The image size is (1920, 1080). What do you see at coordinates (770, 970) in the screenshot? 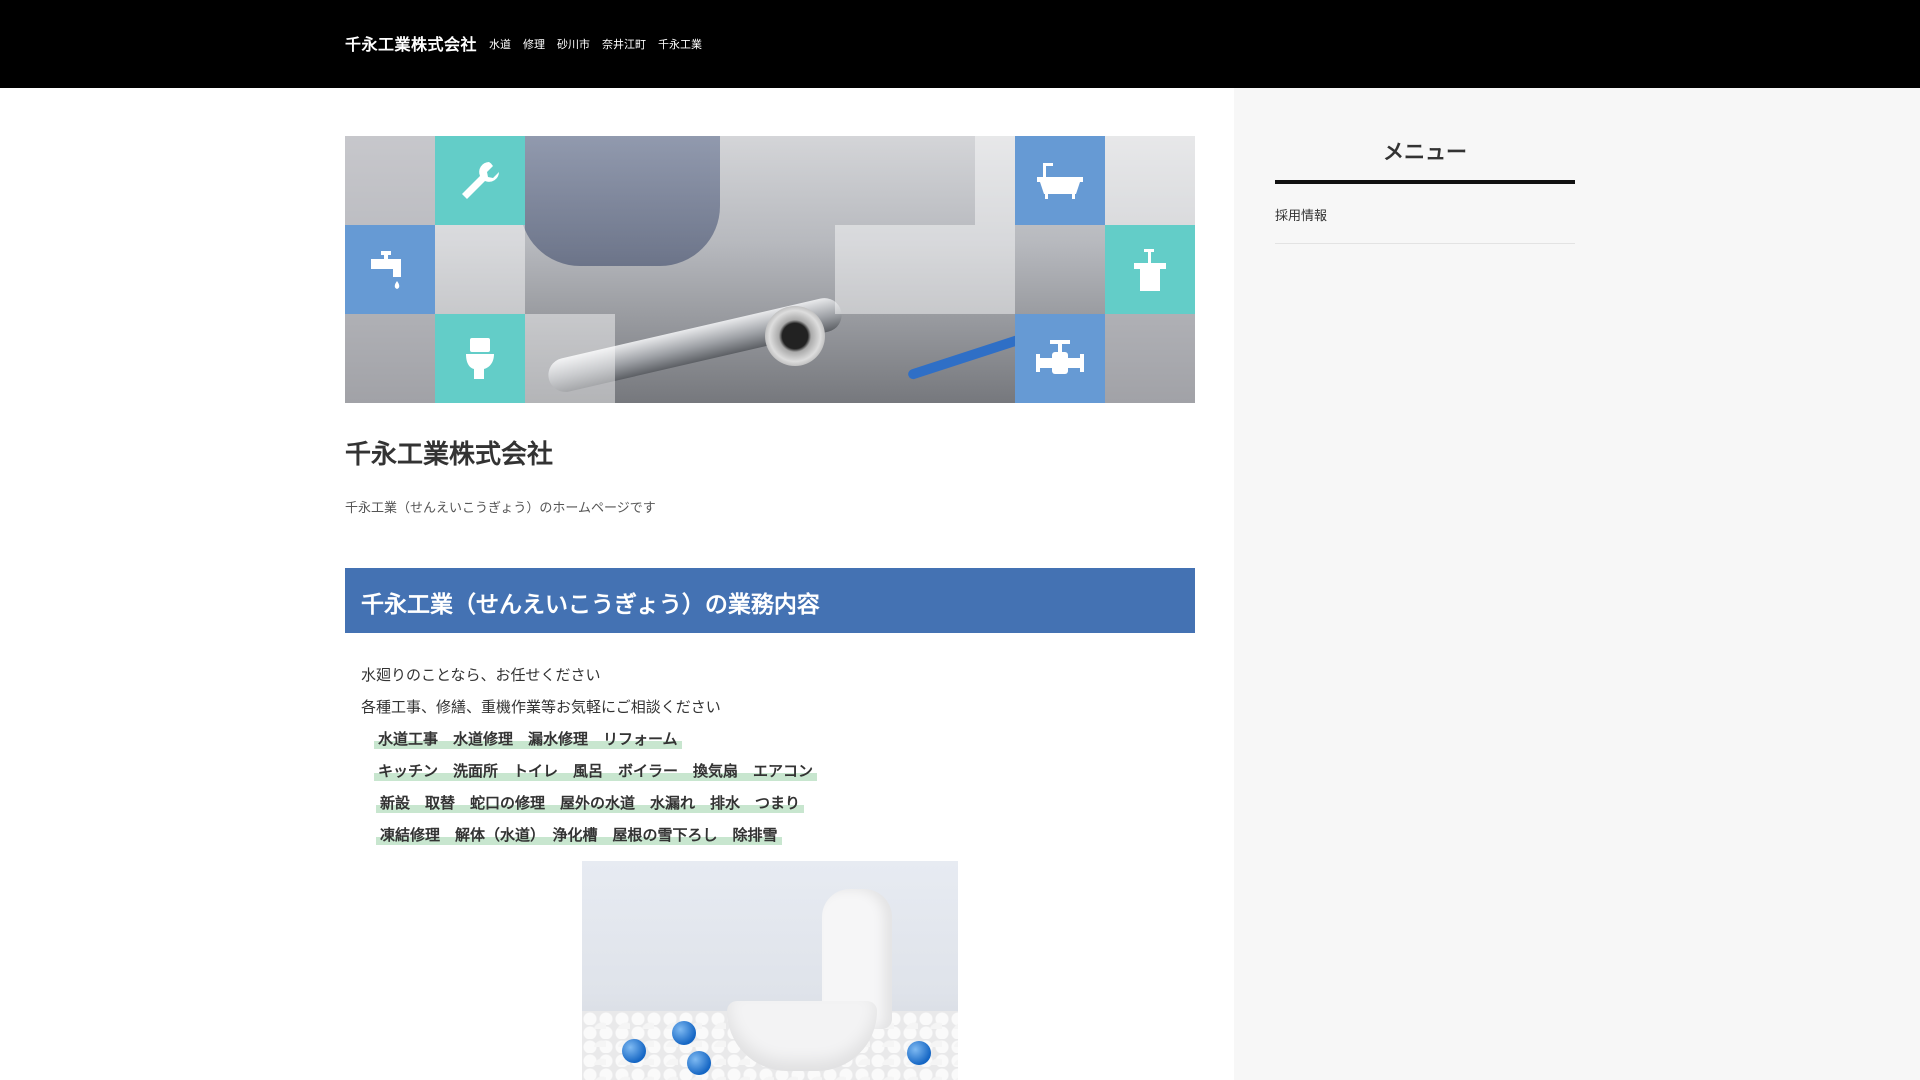
I see `toilet-photo` at bounding box center [770, 970].